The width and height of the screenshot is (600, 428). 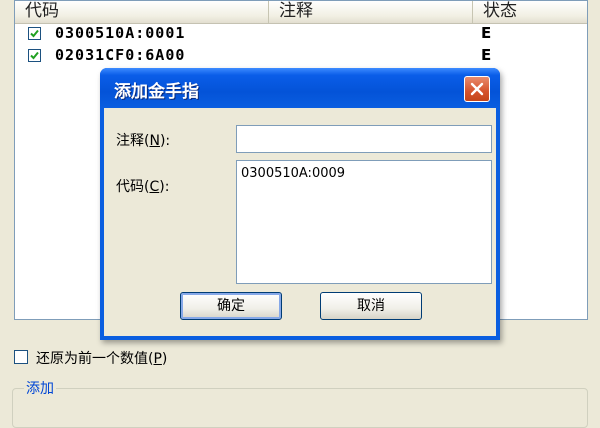 I want to click on dialog-title: 添加金手指, so click(x=156, y=92).